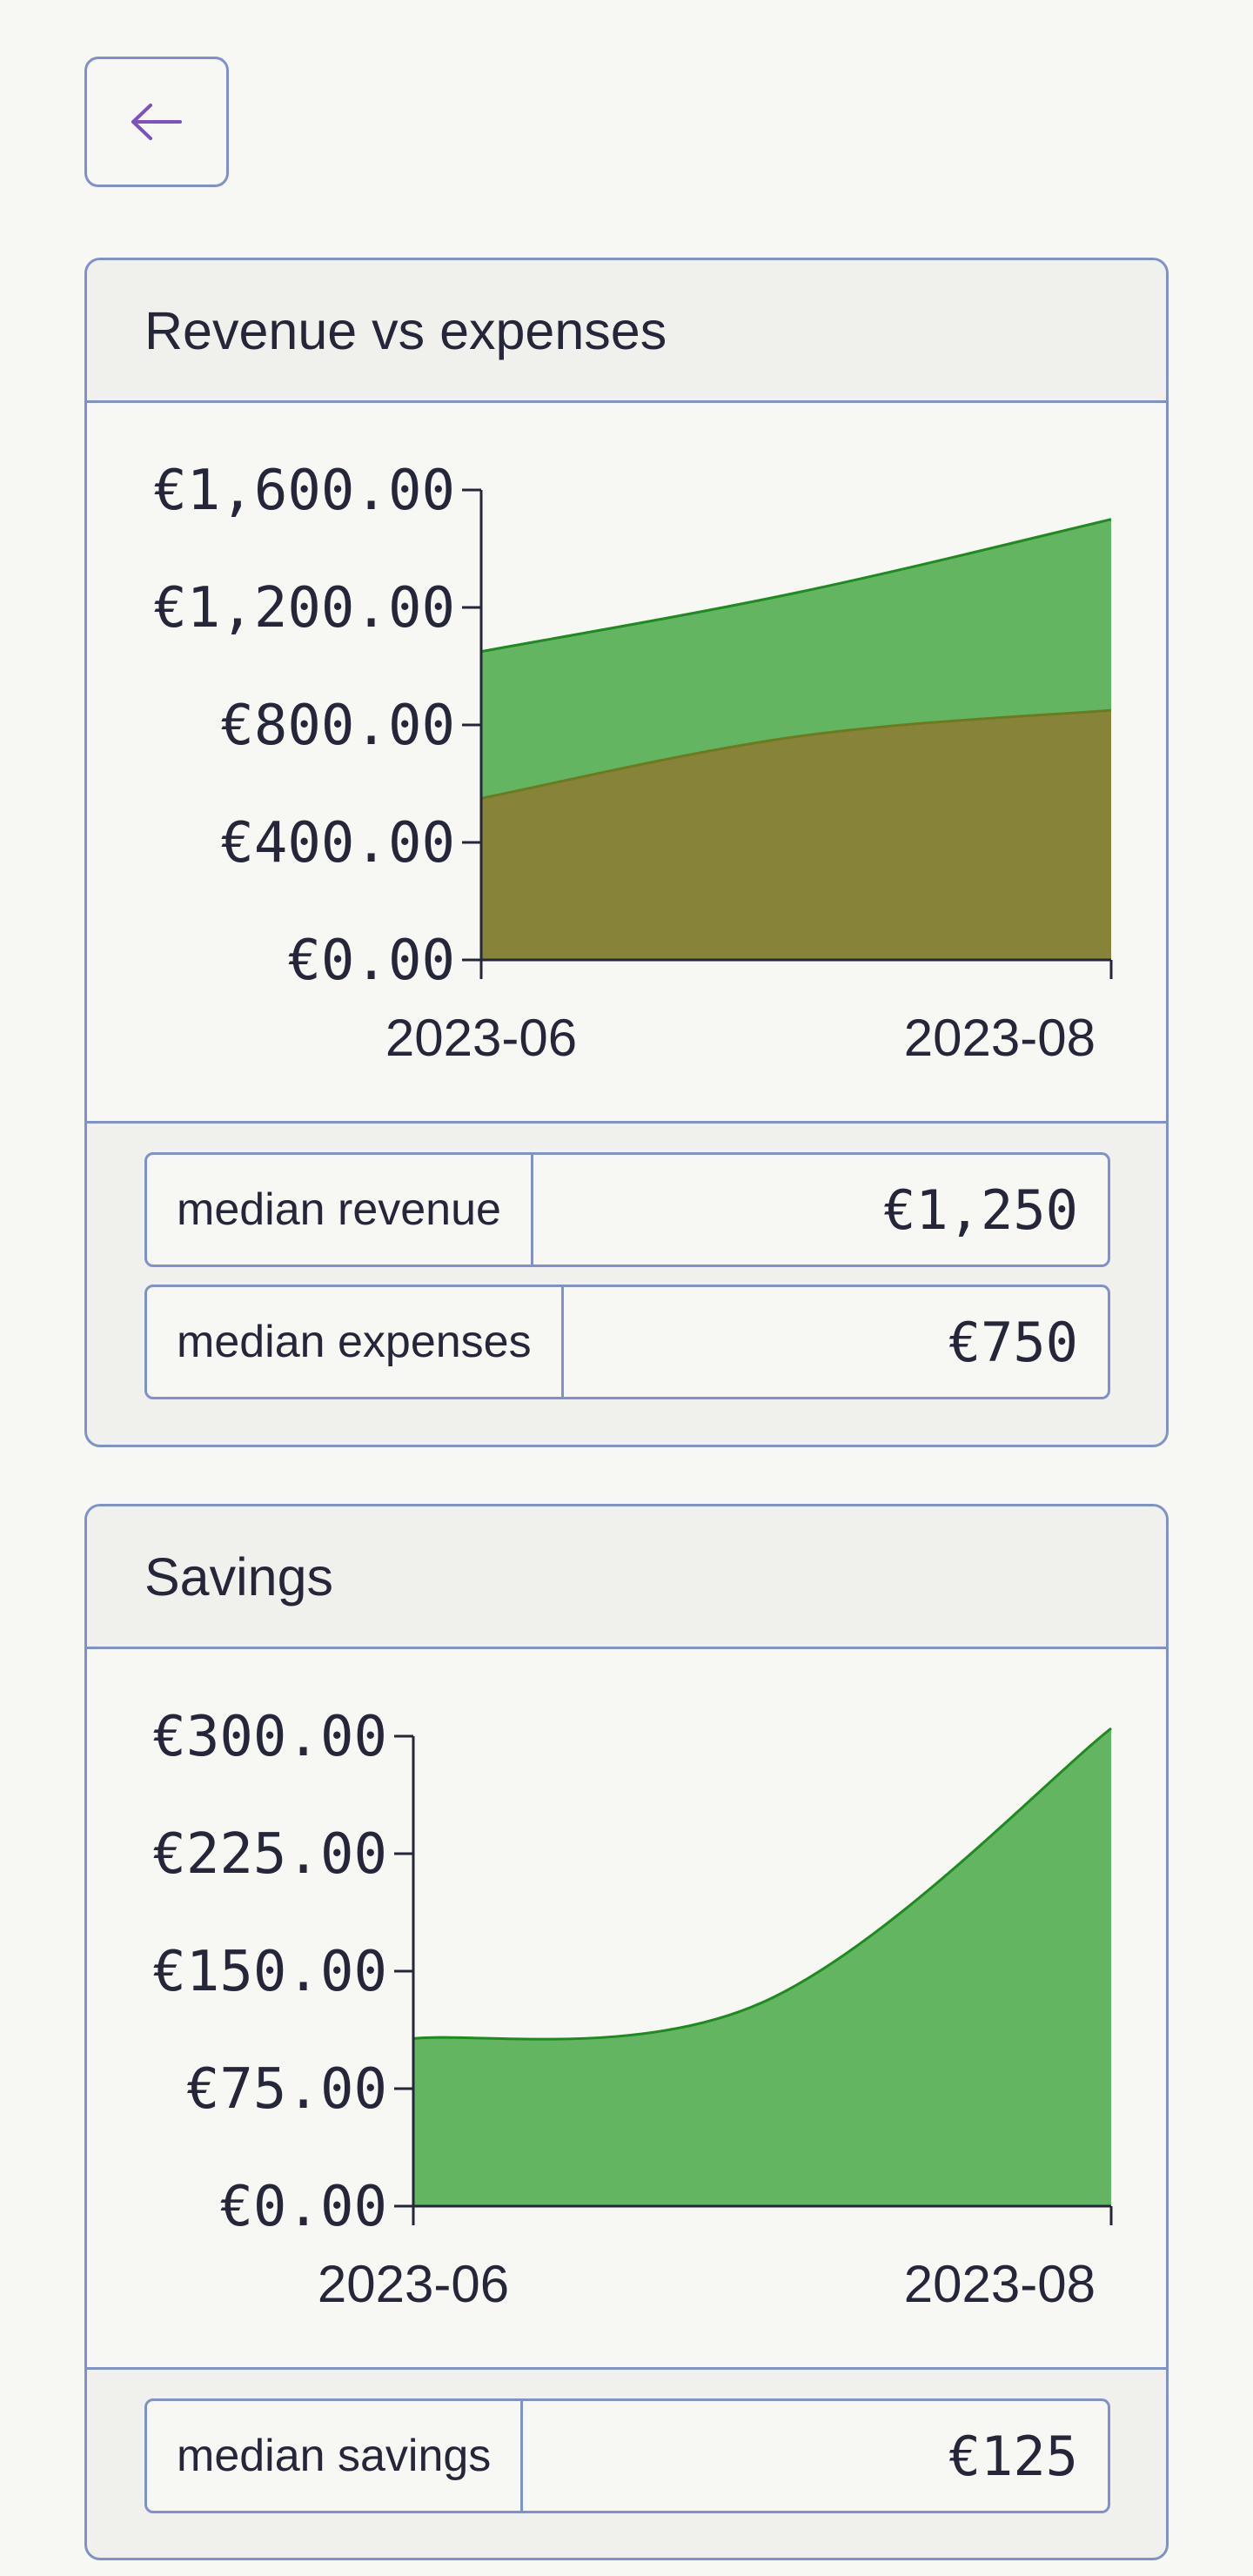  I want to click on back-button, so click(156, 122).